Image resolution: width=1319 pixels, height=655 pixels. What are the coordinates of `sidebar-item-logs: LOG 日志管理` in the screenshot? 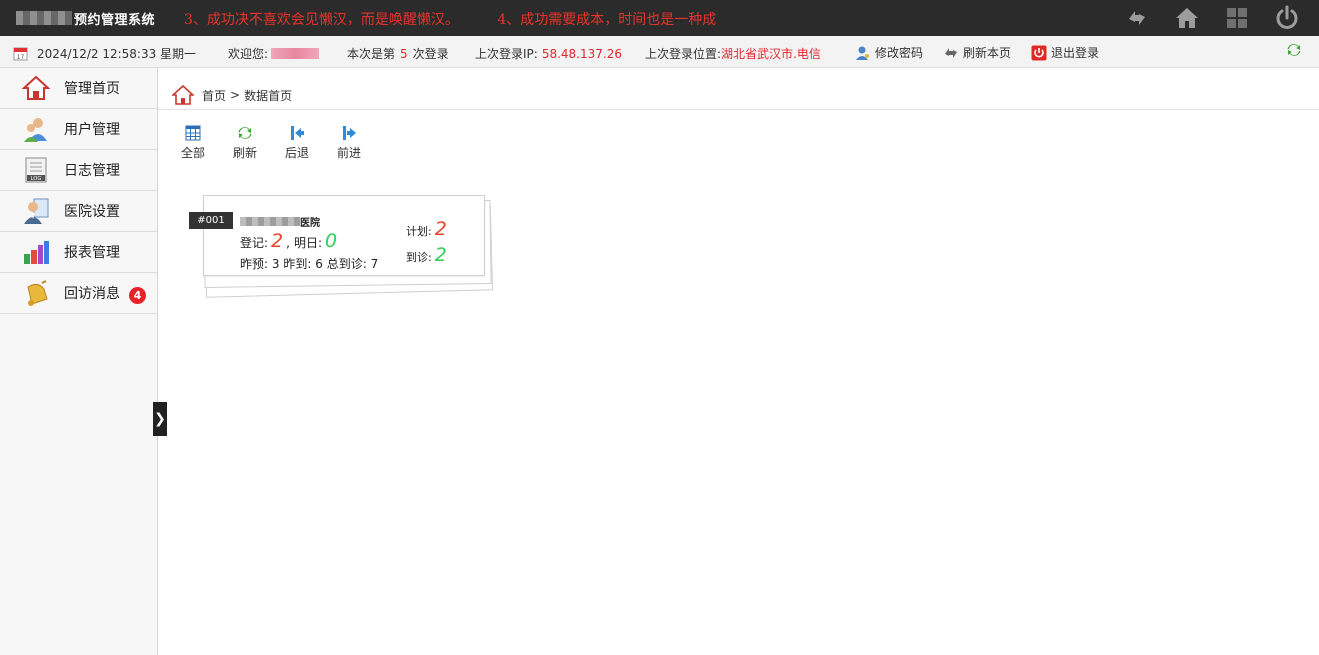 It's located at (78, 170).